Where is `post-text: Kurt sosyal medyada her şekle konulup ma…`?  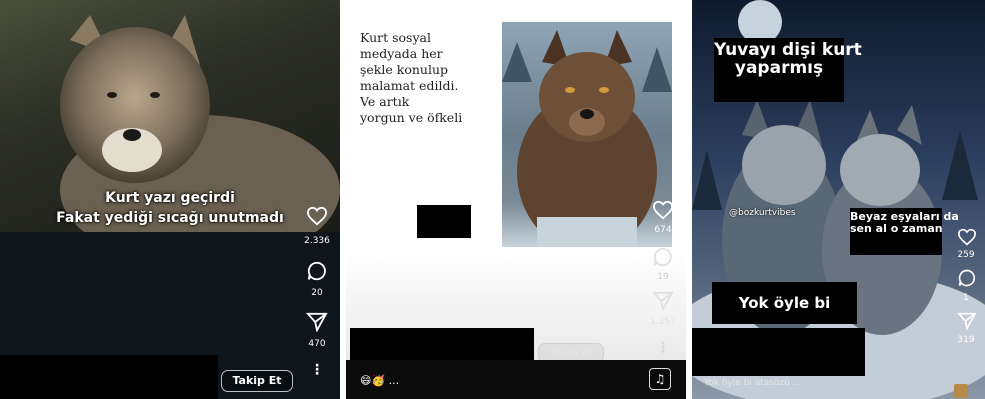
post-text: Kurt sosyal medyada her şekle konulup ma… is located at coordinates (427, 78).